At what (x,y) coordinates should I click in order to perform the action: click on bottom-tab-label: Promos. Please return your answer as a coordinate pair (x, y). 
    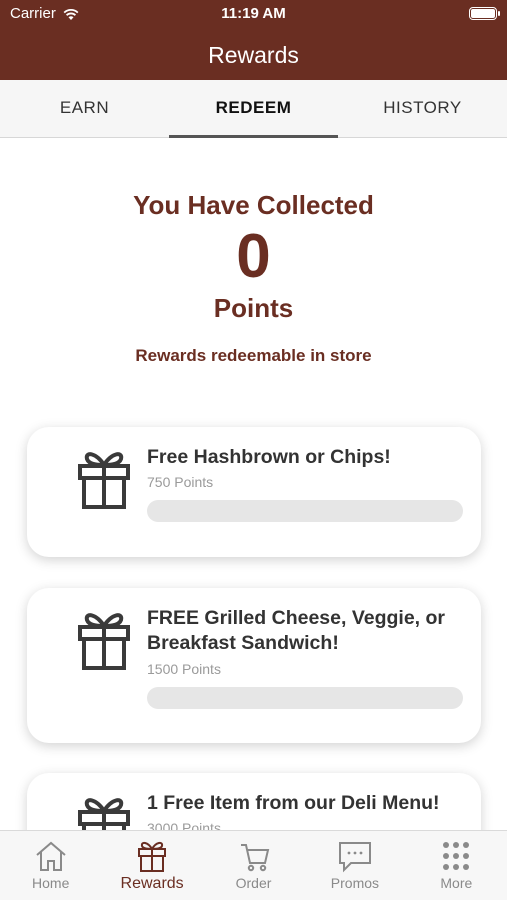
    Looking at the image, I should click on (355, 883).